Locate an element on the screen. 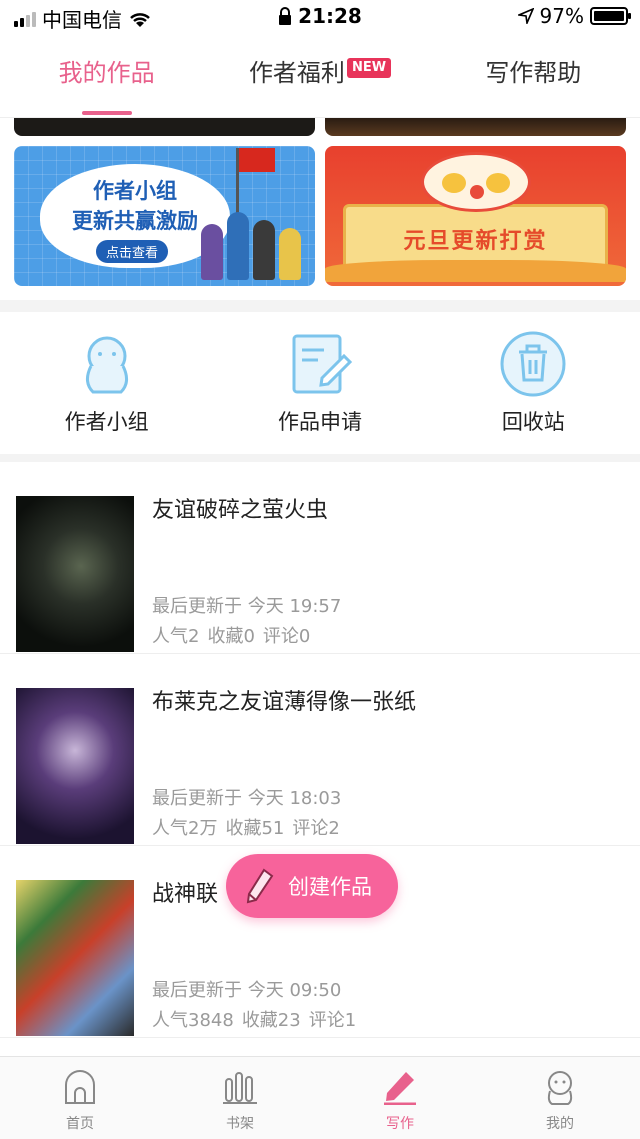 The image size is (640, 1139). nav-write: 写作 is located at coordinates (400, 1098).